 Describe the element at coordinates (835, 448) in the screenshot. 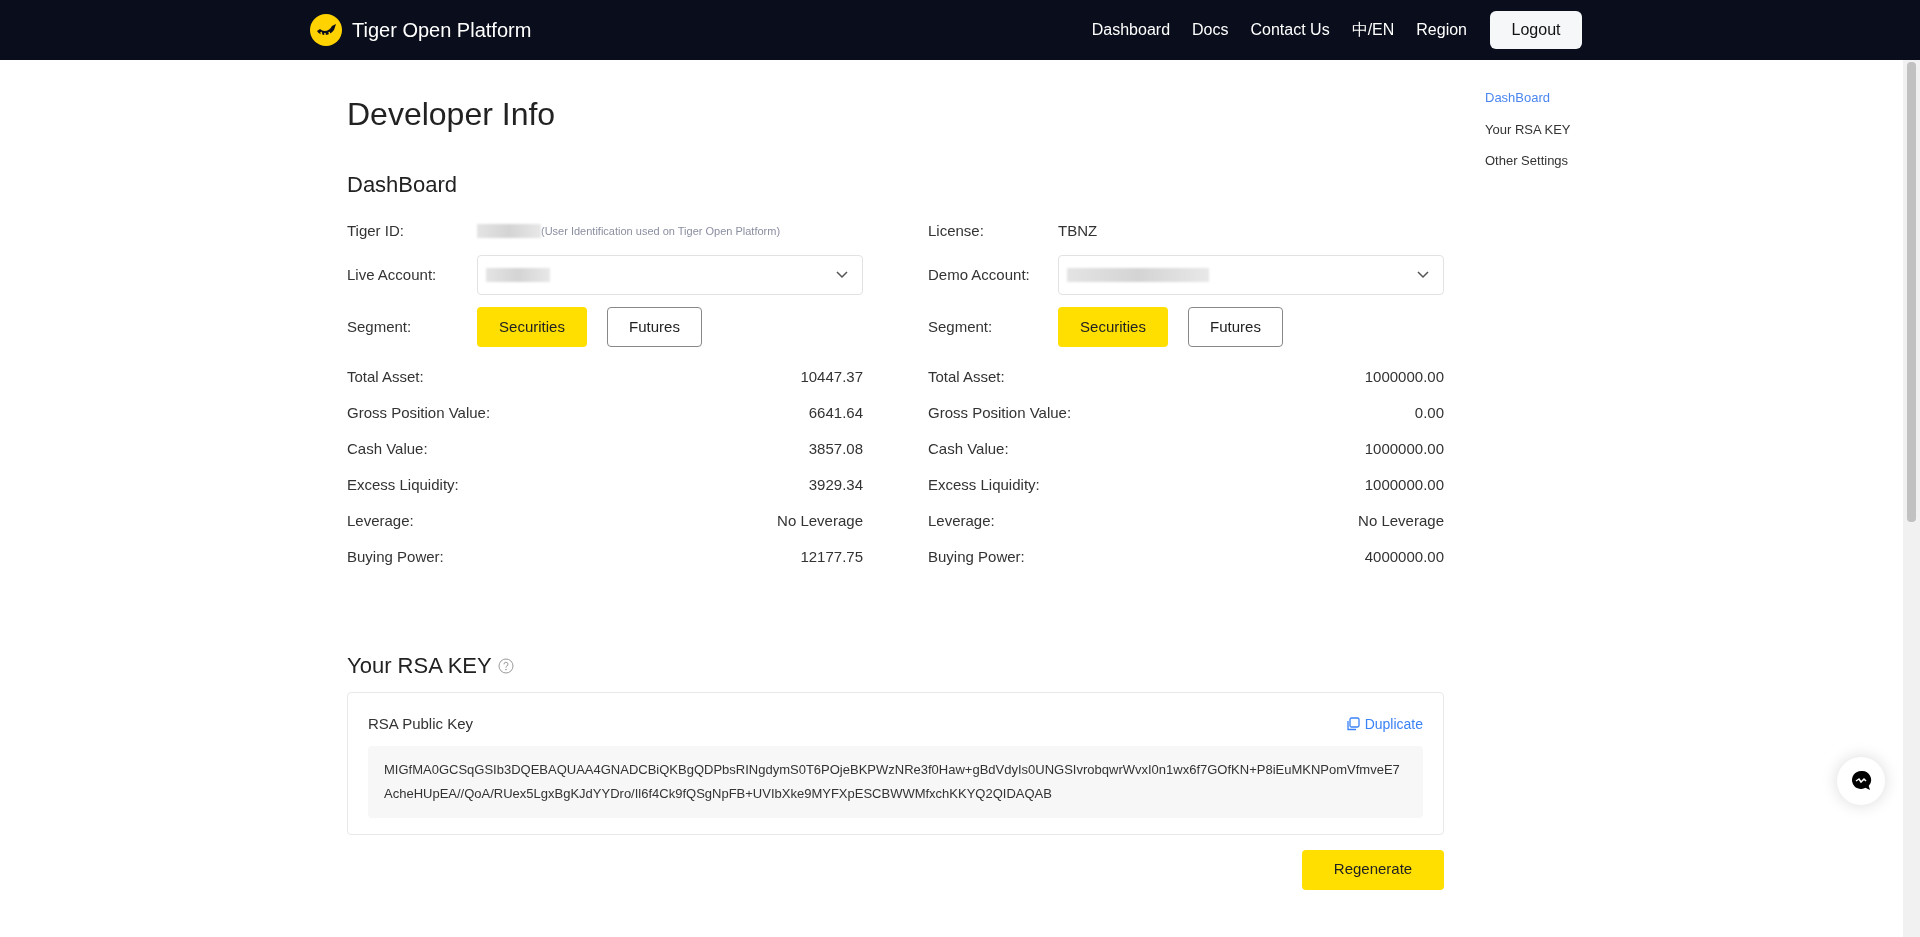

I see `metric-value: 3857.08` at that location.